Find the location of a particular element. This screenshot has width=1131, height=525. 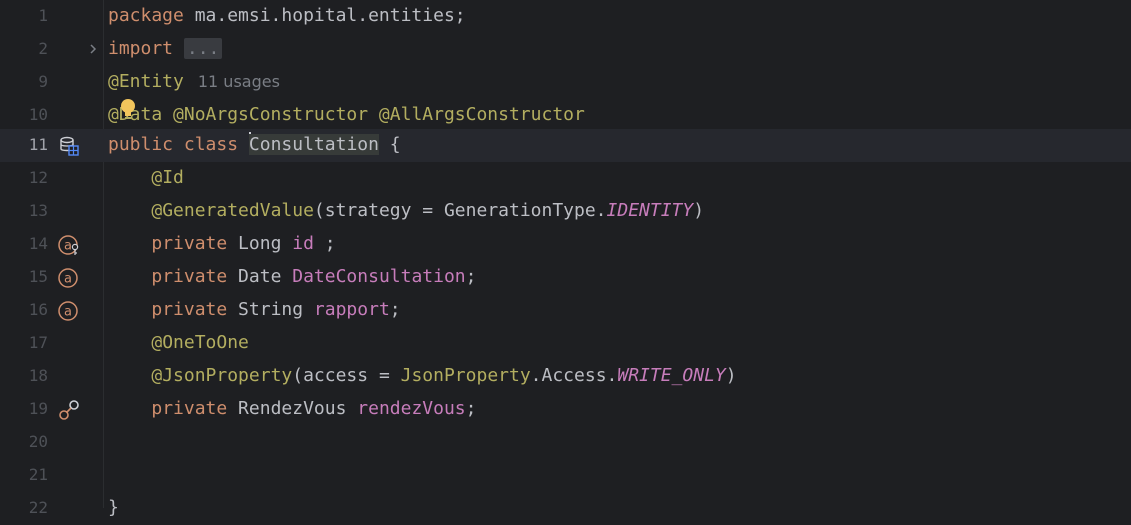

type-token: Long is located at coordinates (260, 243).